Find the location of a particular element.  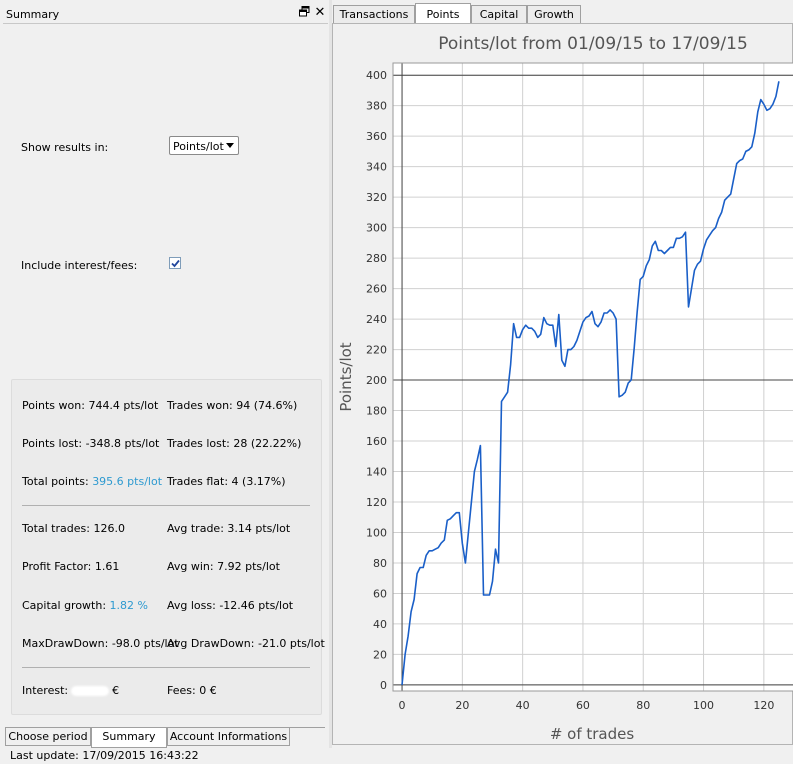

y-tick-label: 360 is located at coordinates (376, 136).